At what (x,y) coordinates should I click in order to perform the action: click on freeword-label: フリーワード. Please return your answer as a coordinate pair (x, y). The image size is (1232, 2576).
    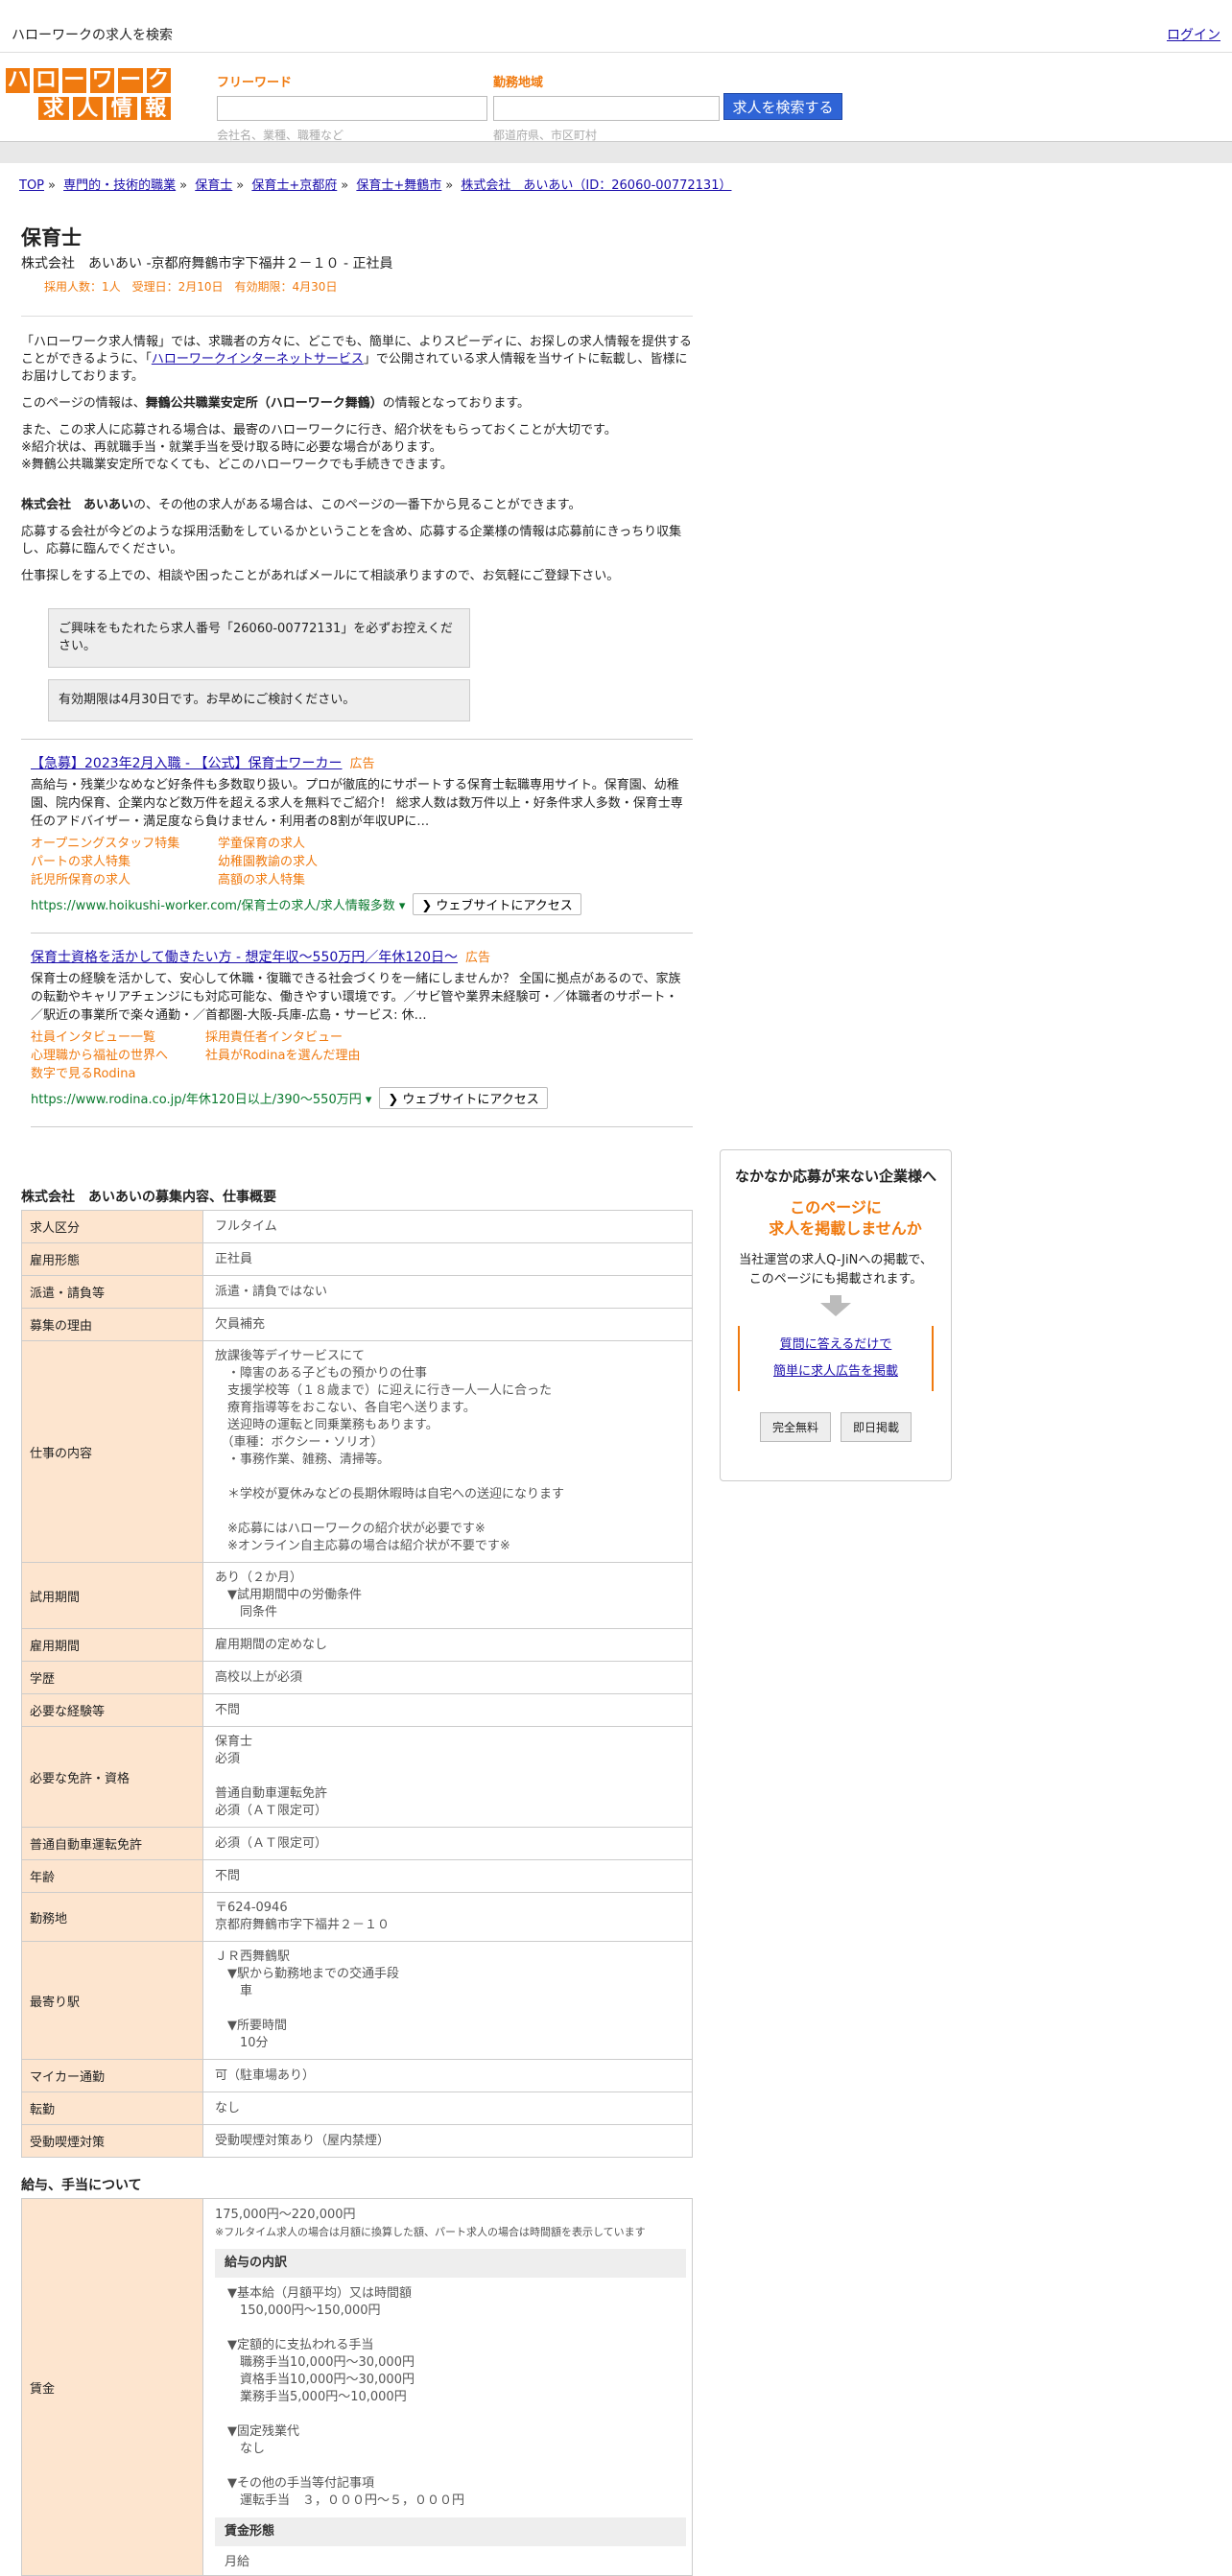
    Looking at the image, I should click on (255, 83).